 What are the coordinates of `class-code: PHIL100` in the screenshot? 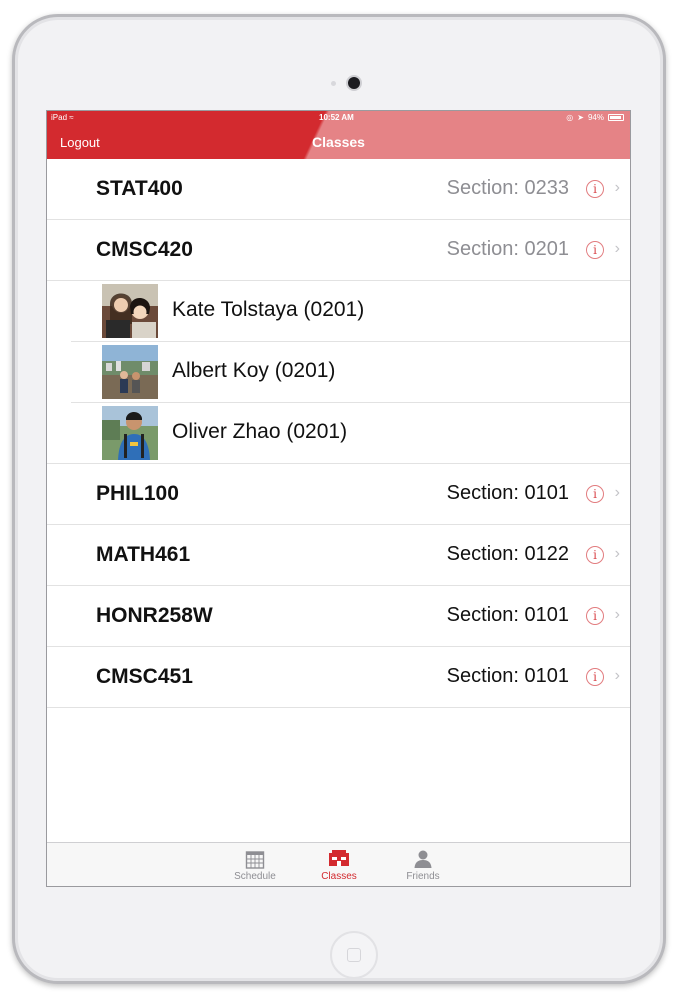 It's located at (137, 493).